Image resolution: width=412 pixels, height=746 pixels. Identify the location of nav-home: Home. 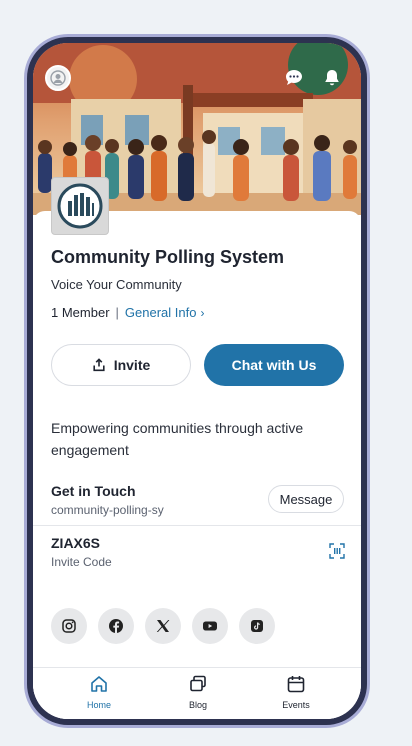
(99, 692).